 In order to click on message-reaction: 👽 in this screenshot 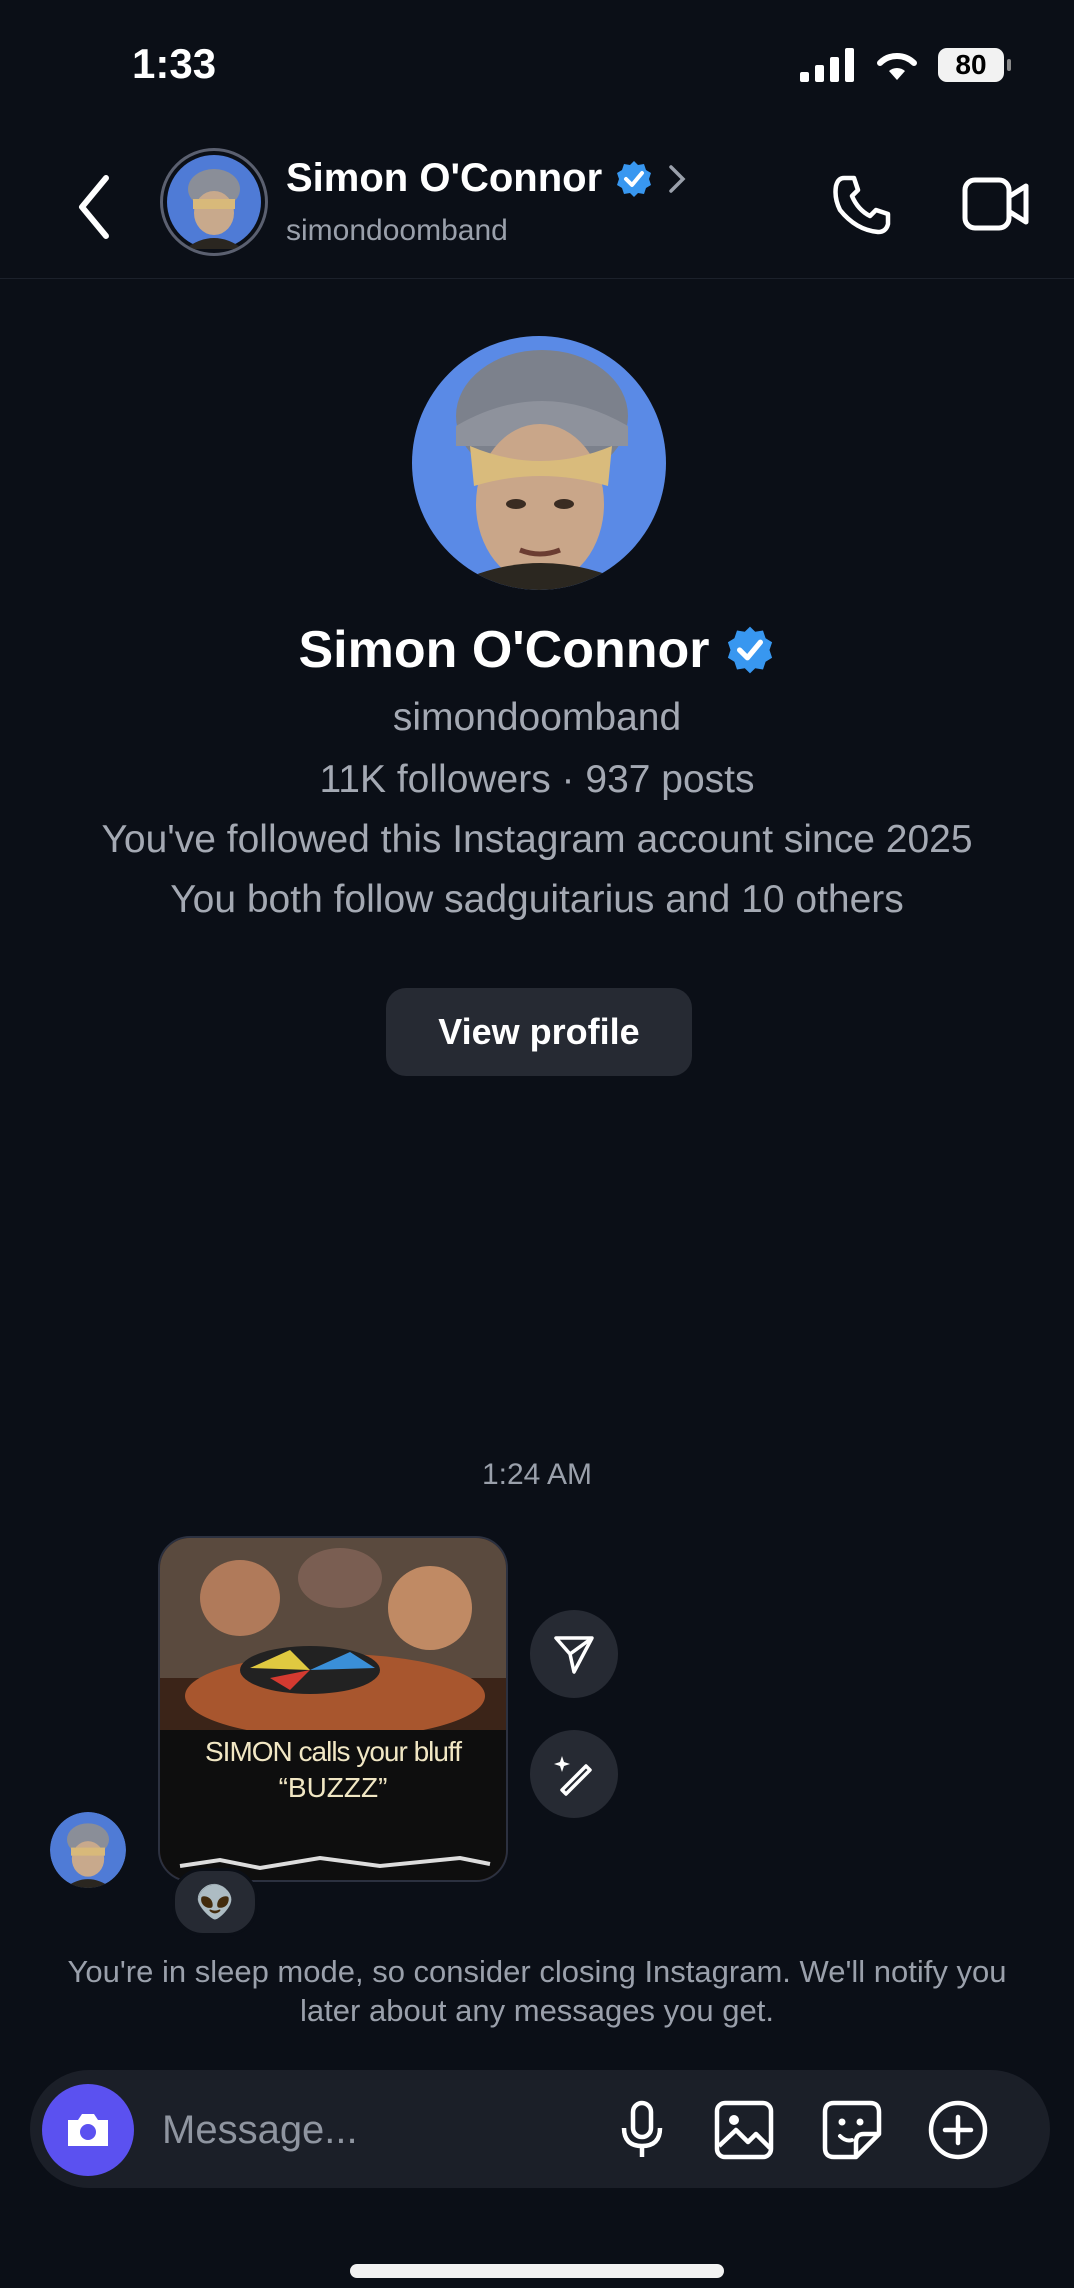, I will do `click(215, 1902)`.